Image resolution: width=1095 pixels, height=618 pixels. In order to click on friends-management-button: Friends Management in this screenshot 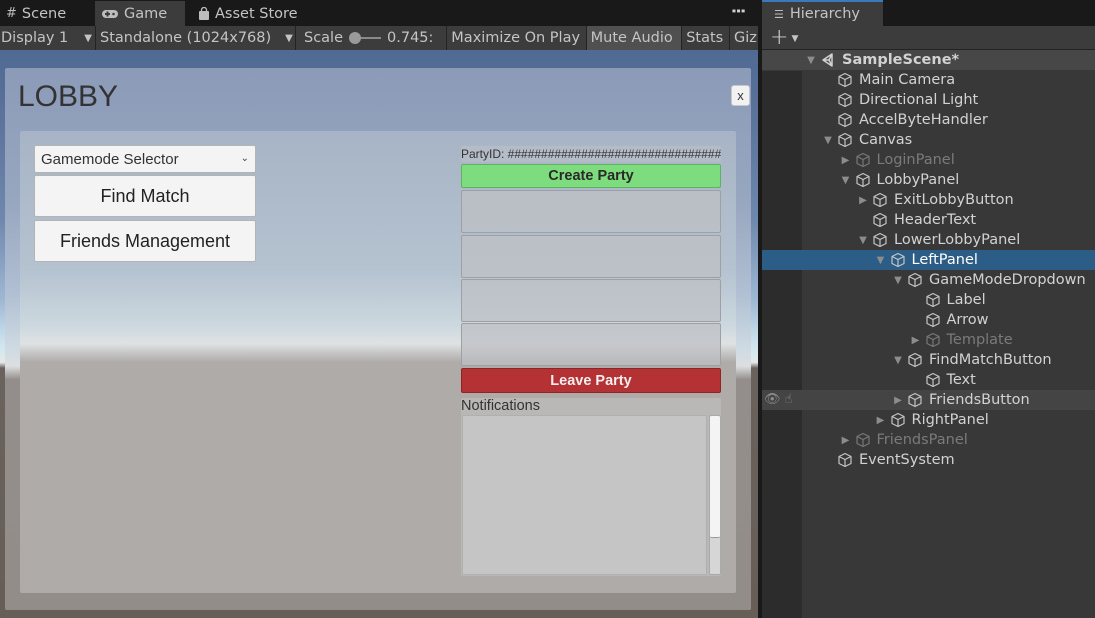, I will do `click(145, 241)`.